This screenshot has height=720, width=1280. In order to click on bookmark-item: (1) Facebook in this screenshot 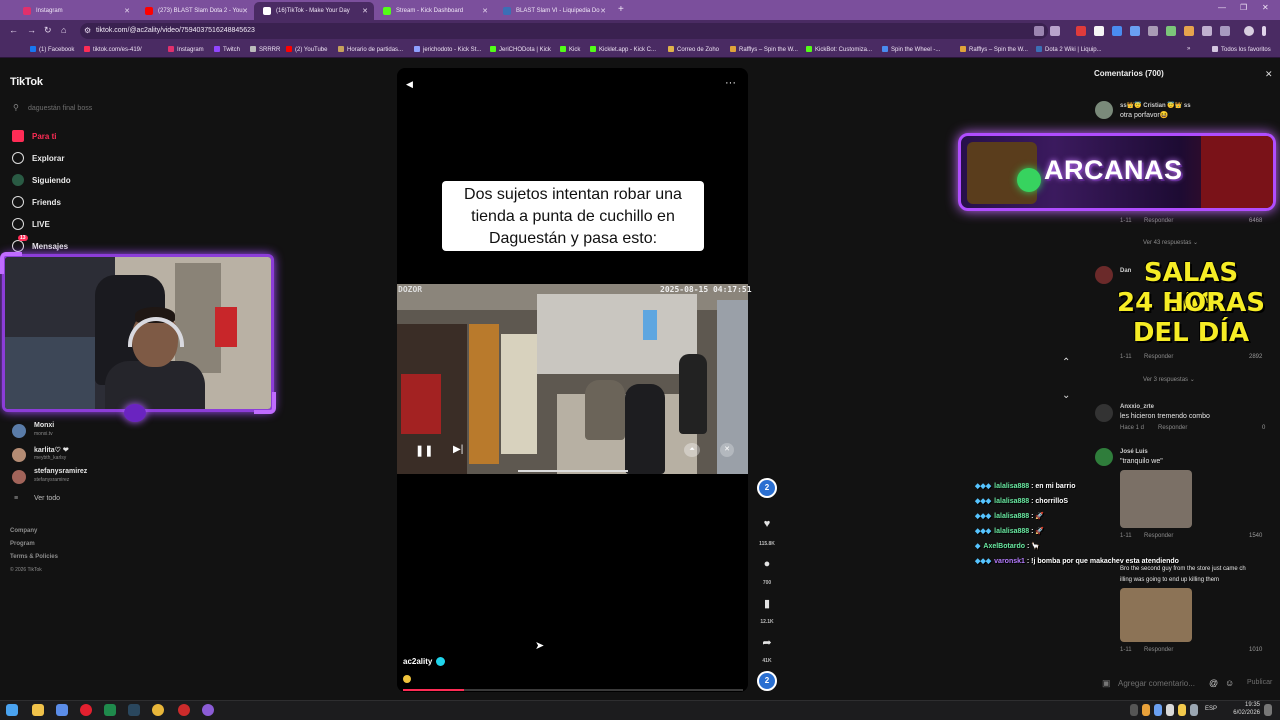, I will do `click(52, 49)`.